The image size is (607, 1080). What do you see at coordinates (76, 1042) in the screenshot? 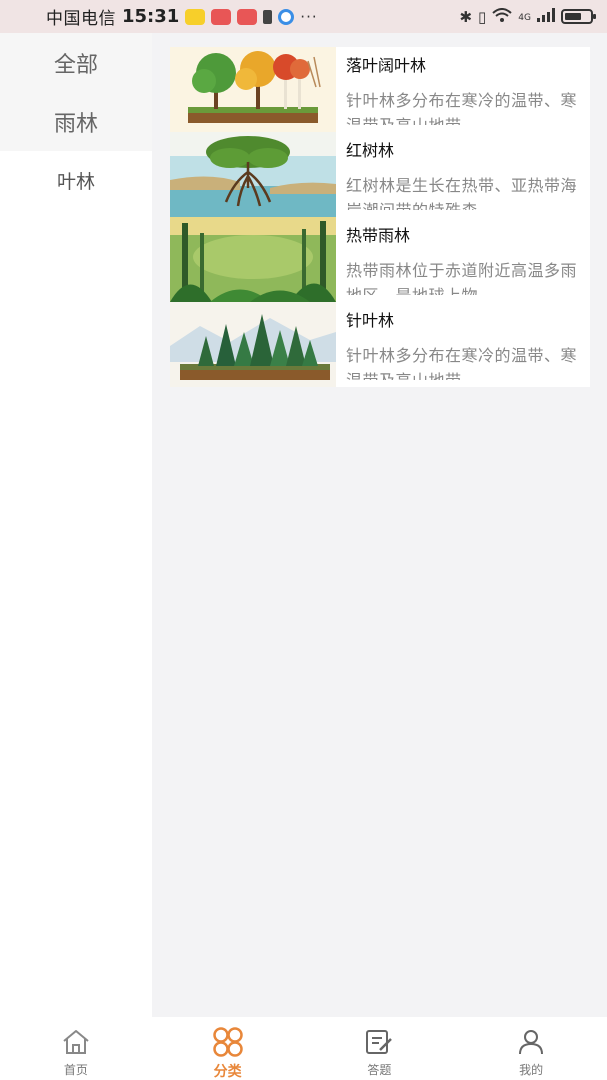
I see `home-icon` at bounding box center [76, 1042].